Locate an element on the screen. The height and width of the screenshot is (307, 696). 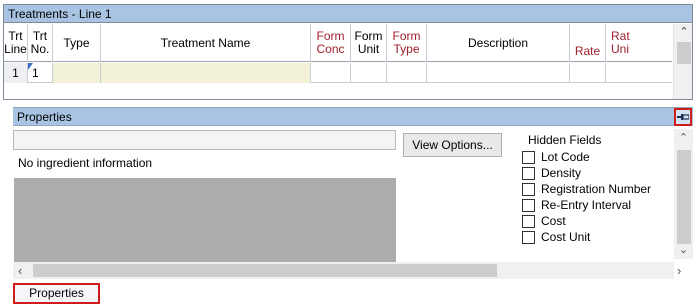
table-row: 1 1 is located at coordinates (338, 73).